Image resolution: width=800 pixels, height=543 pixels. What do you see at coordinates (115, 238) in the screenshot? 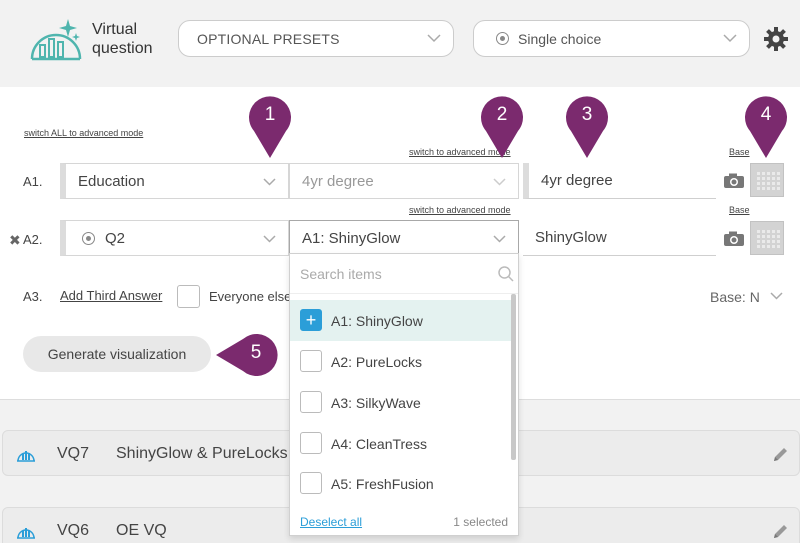
I see `question-select-value: Q2` at bounding box center [115, 238].